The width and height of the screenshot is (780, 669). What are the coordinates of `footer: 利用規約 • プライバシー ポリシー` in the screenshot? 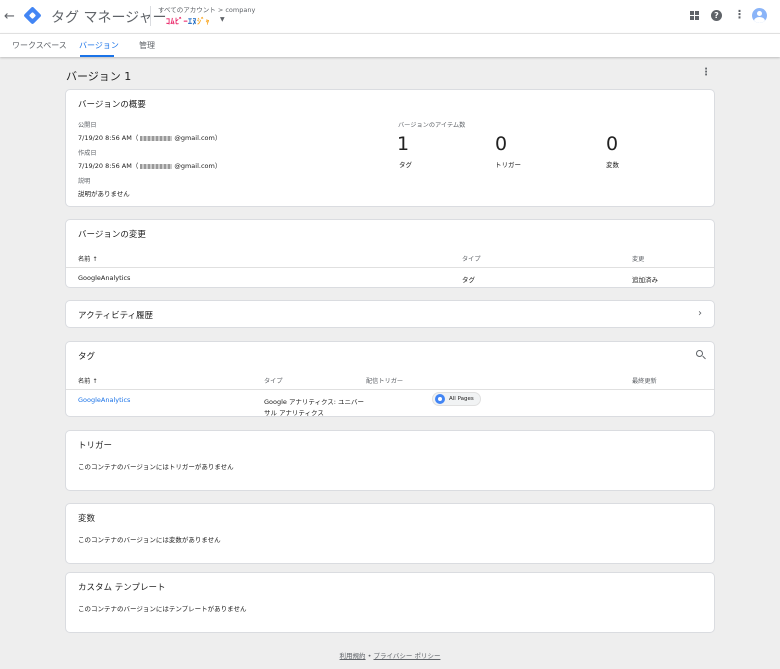 It's located at (390, 655).